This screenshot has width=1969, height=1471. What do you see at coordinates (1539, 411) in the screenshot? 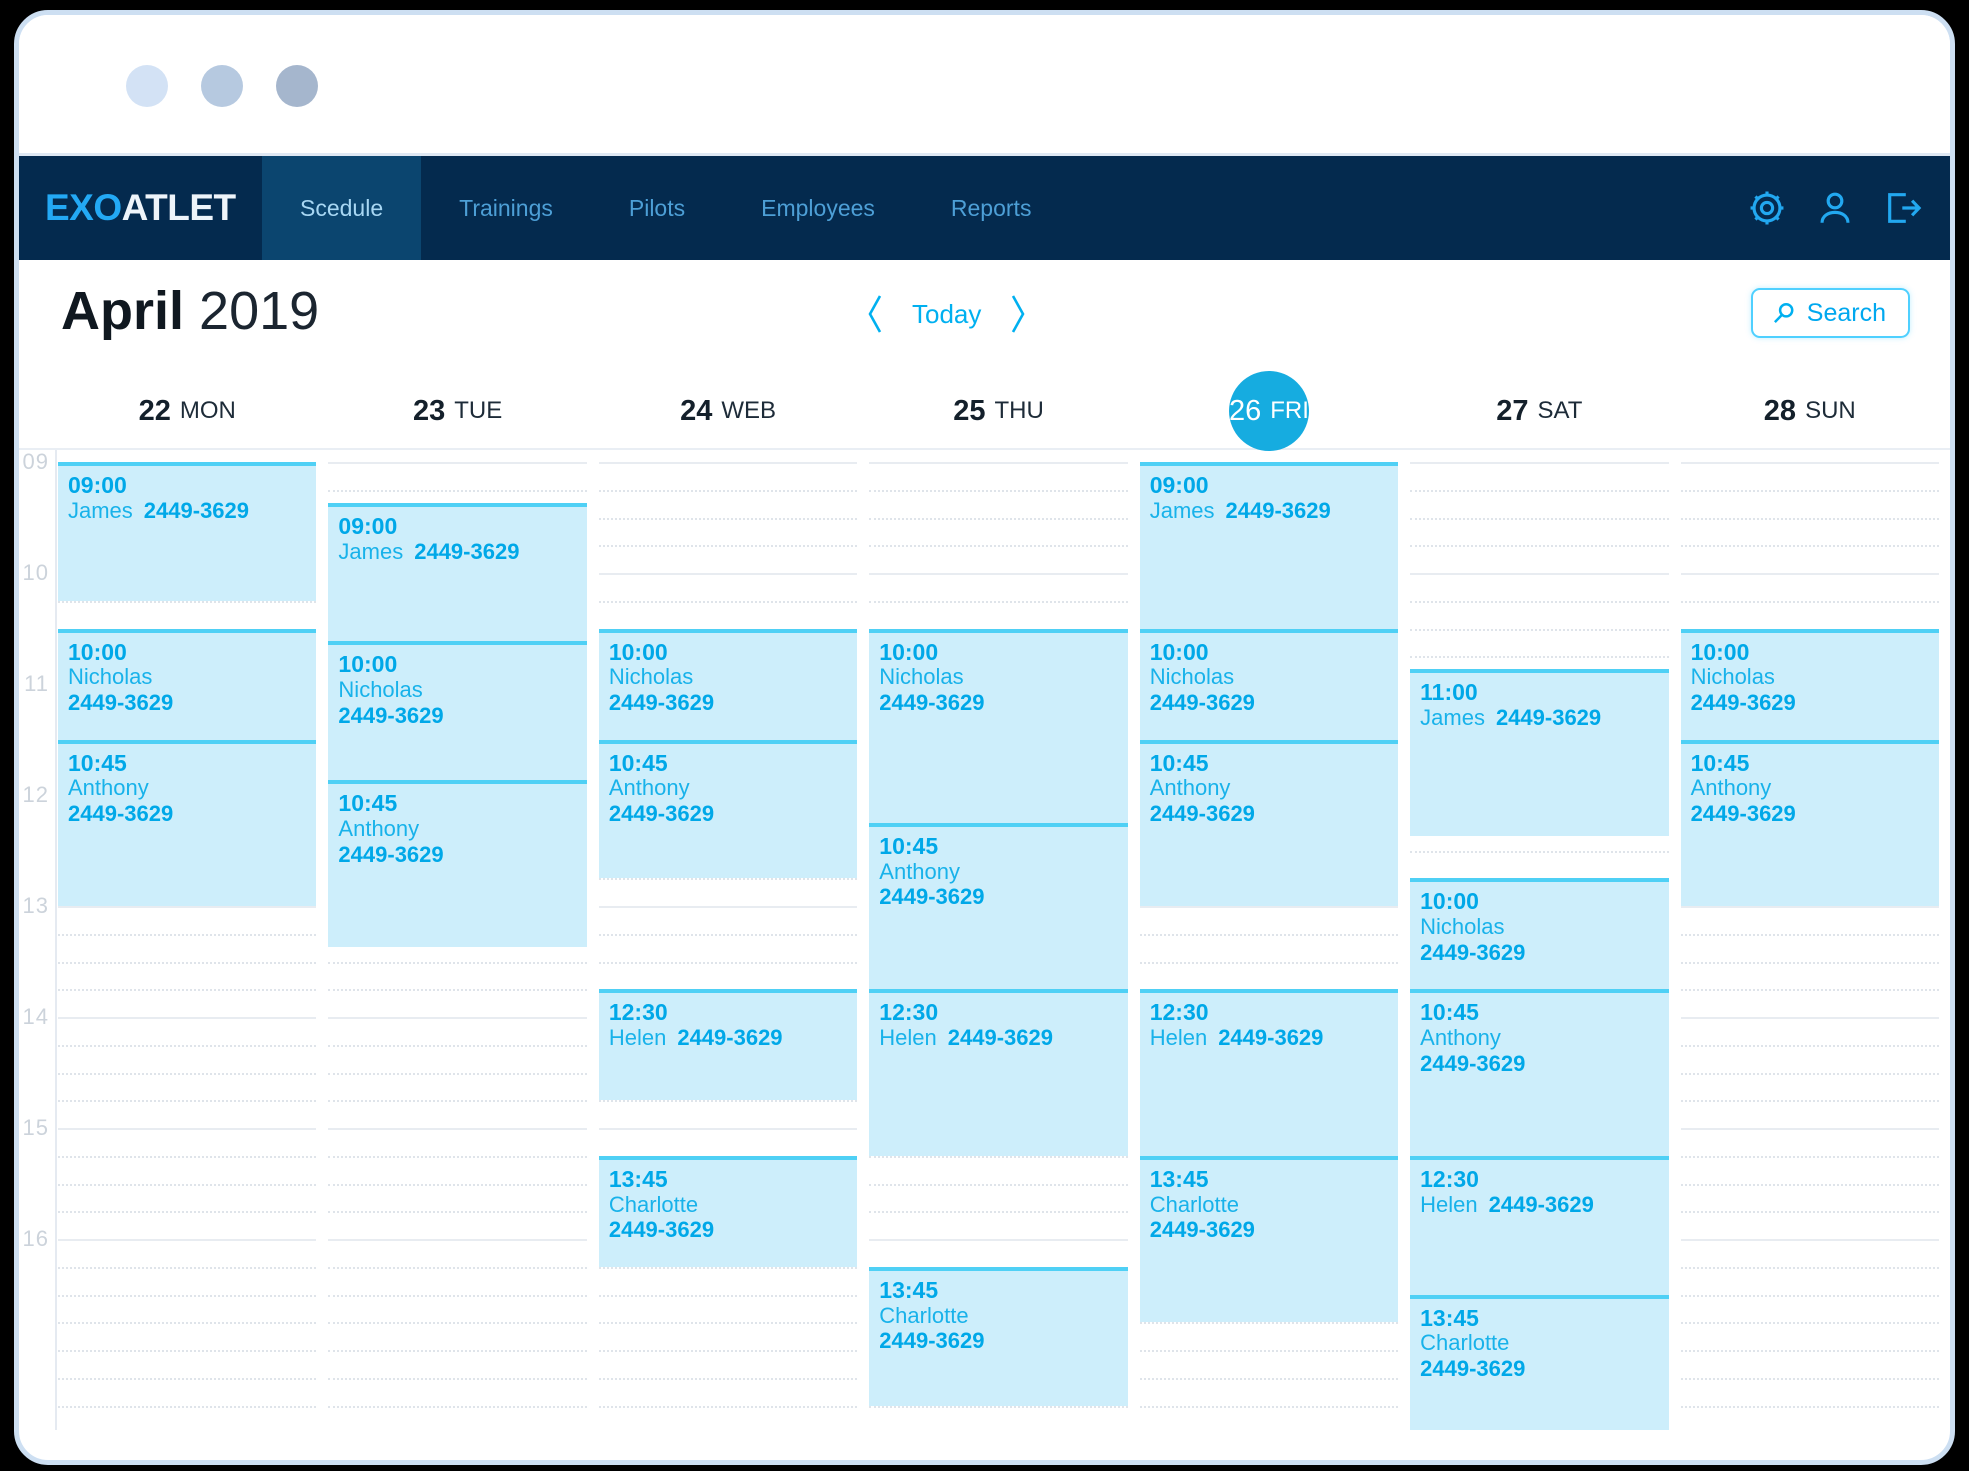
I see `day-header-sat: 27 SAT` at bounding box center [1539, 411].